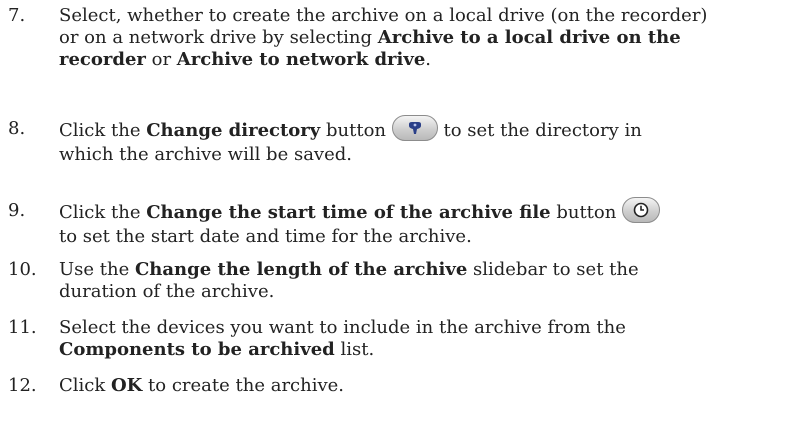 The width and height of the screenshot is (792, 433). I want to click on step-text: Click OK to create the archive., so click(424, 386).